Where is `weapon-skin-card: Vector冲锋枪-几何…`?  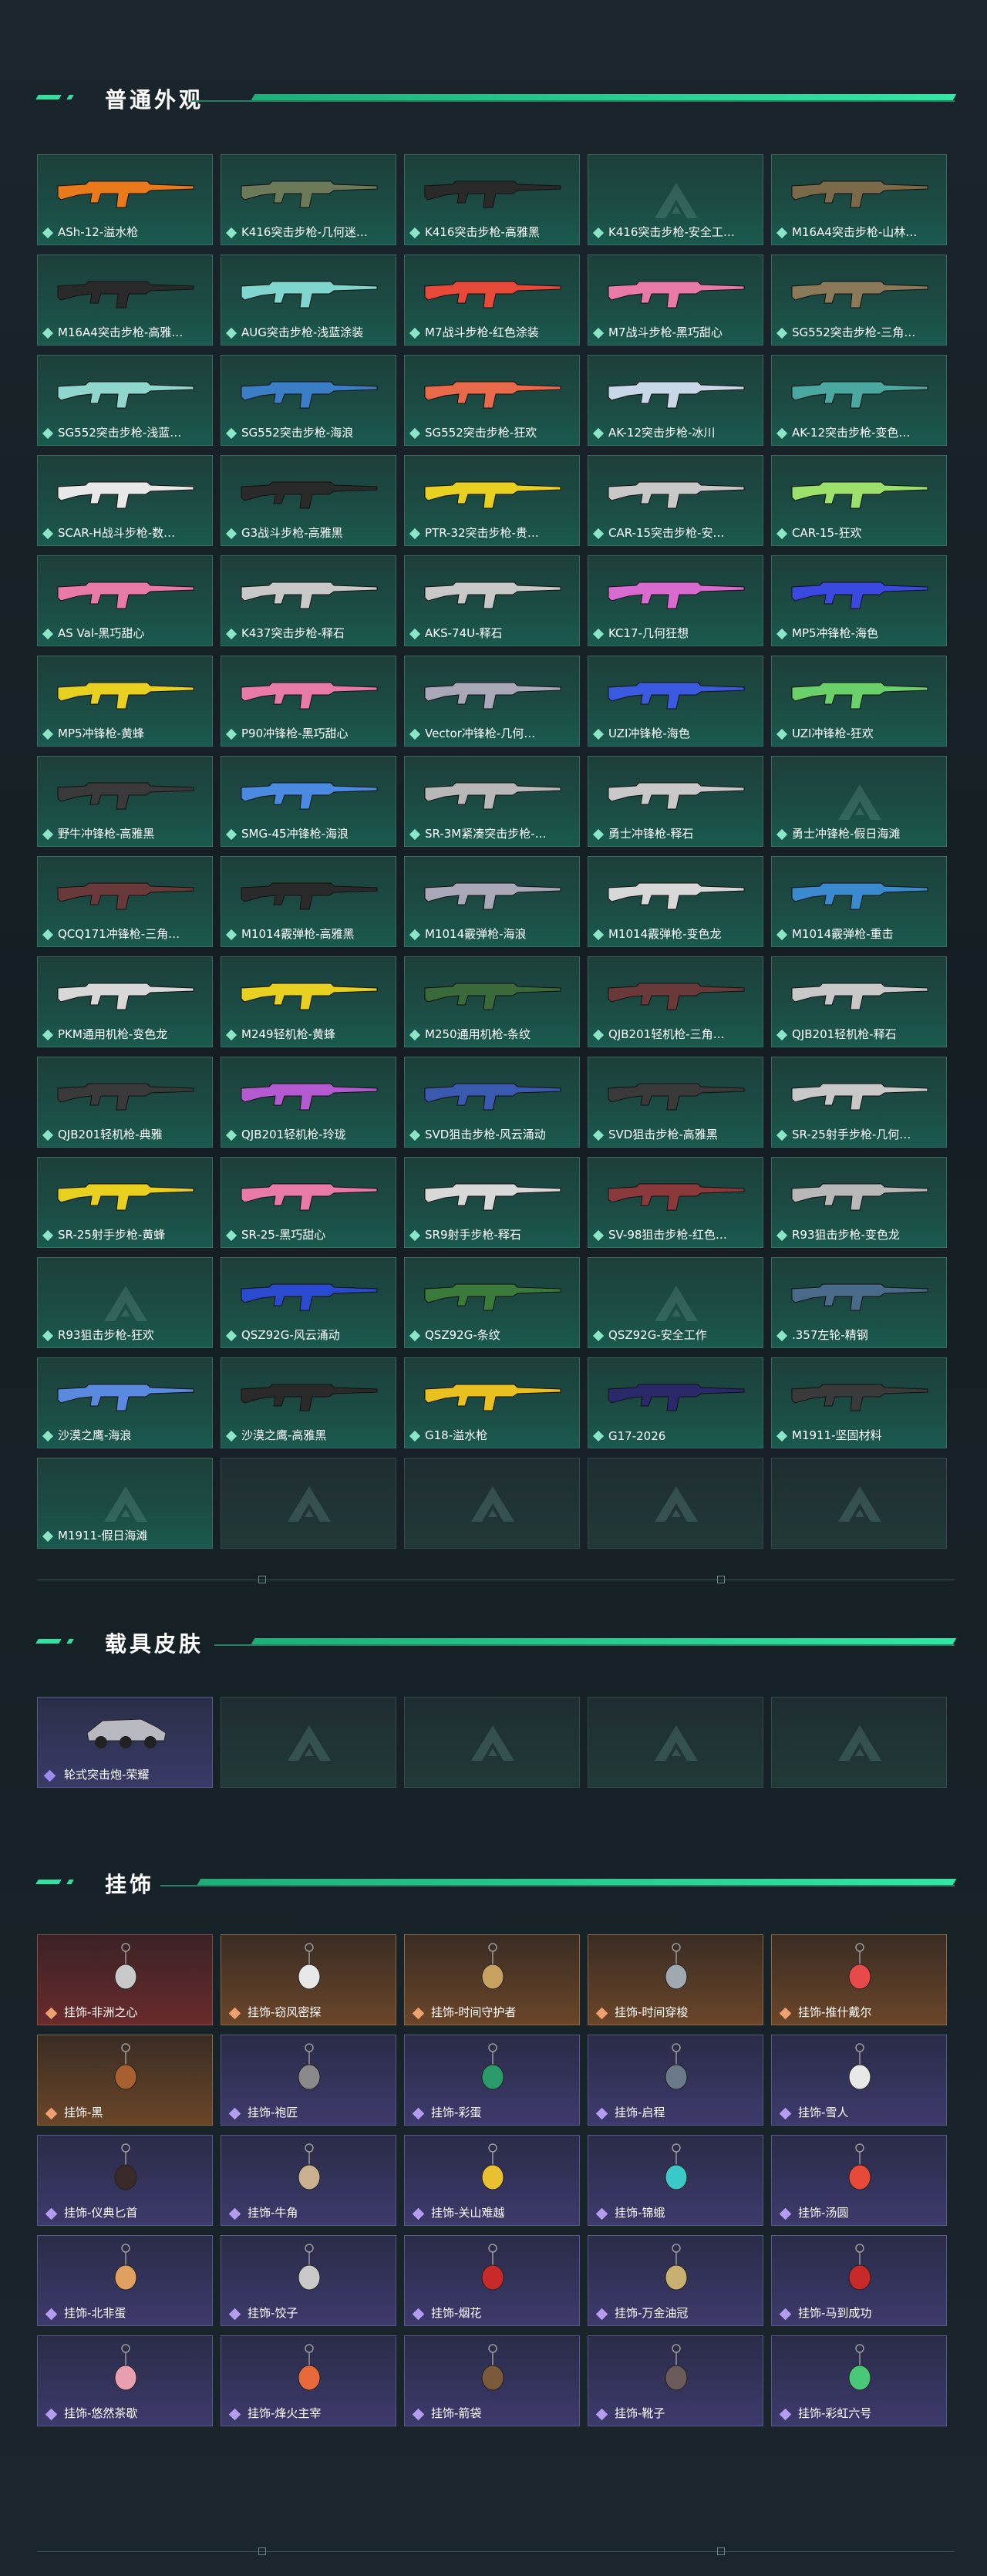
weapon-skin-card: Vector冲锋枪-几何… is located at coordinates (492, 701).